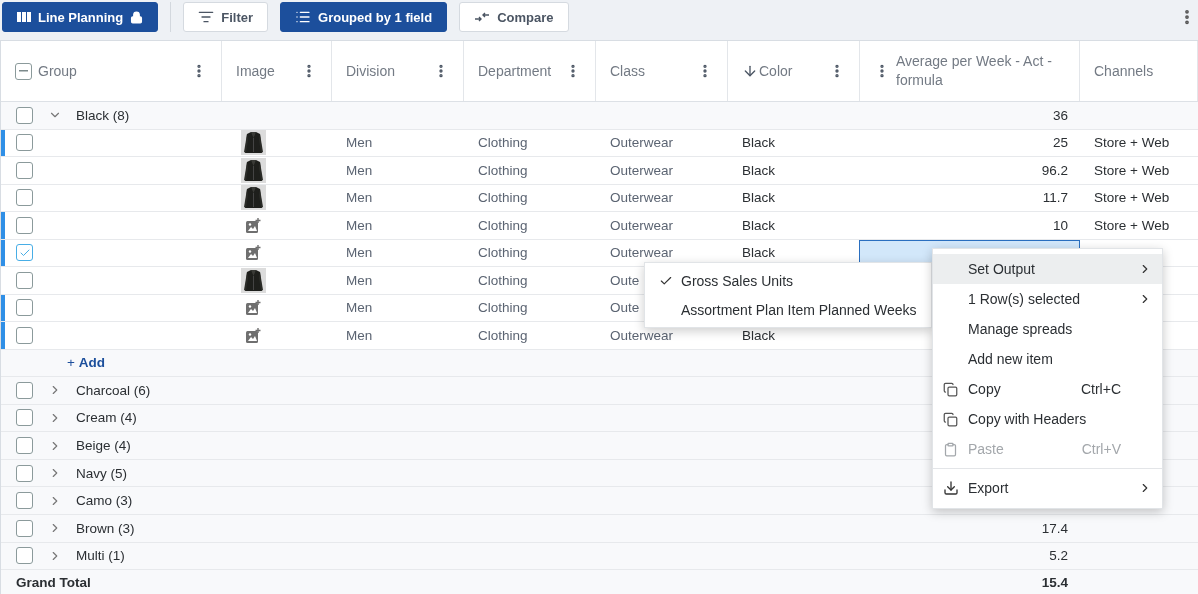 This screenshot has height=594, width=1198. What do you see at coordinates (788, 309) in the screenshot?
I see `submenu-item: Assortment Plan Item Planned Weeks` at bounding box center [788, 309].